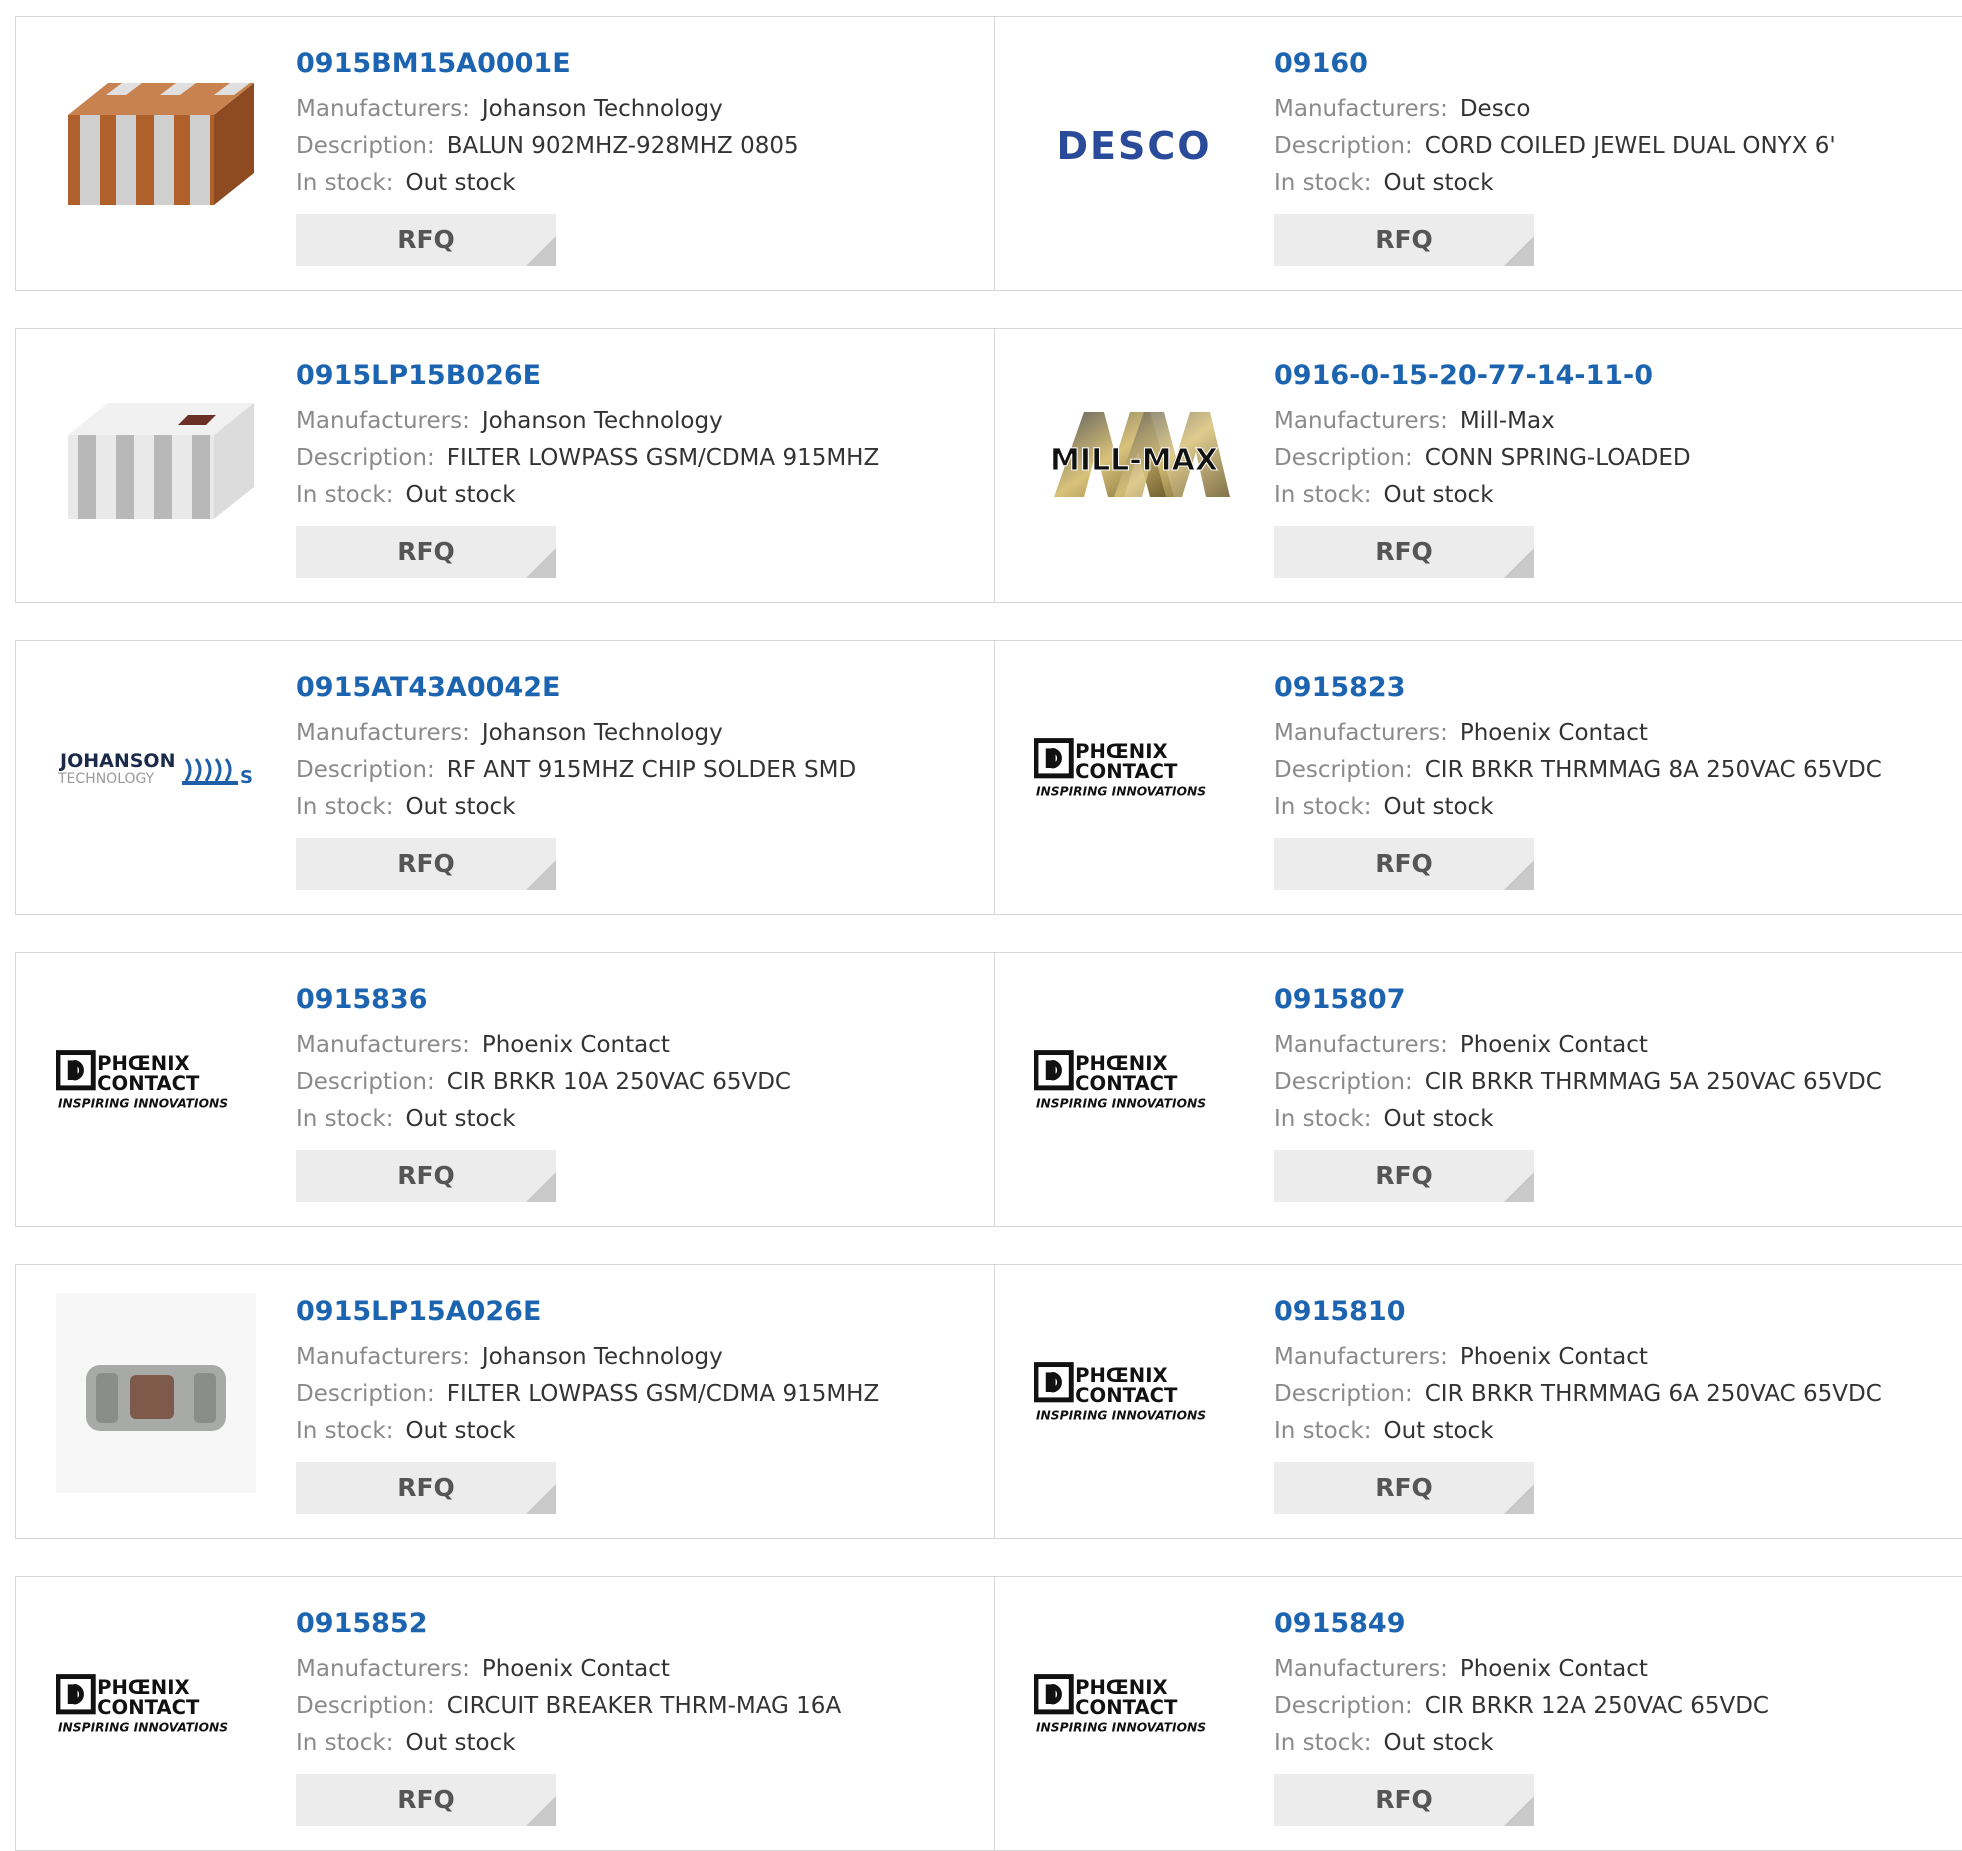 This screenshot has width=1962, height=1851. I want to click on description-value: FILTER LOWPASS GSM/CDMA 915MHZ, so click(663, 1394).